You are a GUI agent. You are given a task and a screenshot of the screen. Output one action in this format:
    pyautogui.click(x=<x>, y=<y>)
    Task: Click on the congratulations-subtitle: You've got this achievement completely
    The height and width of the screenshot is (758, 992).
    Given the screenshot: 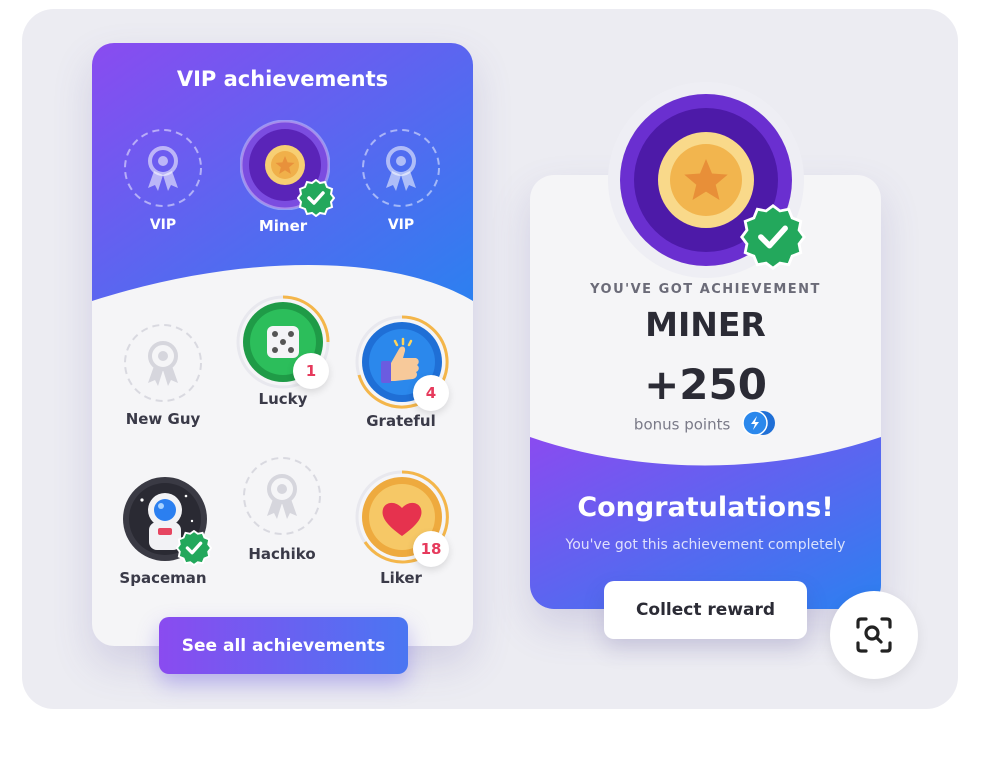 What is the action you would take?
    pyautogui.click(x=705, y=545)
    